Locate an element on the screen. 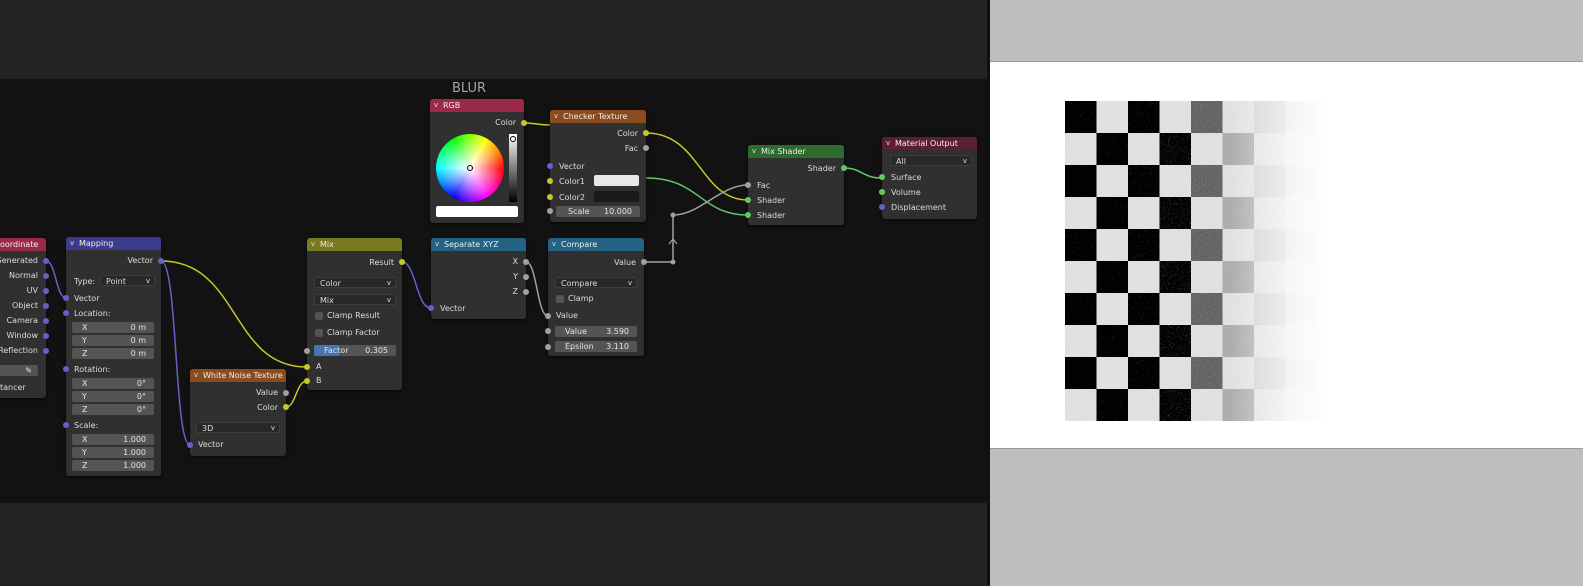 The width and height of the screenshot is (1583, 586). scale-y-field: Y 1.000 is located at coordinates (113, 452).